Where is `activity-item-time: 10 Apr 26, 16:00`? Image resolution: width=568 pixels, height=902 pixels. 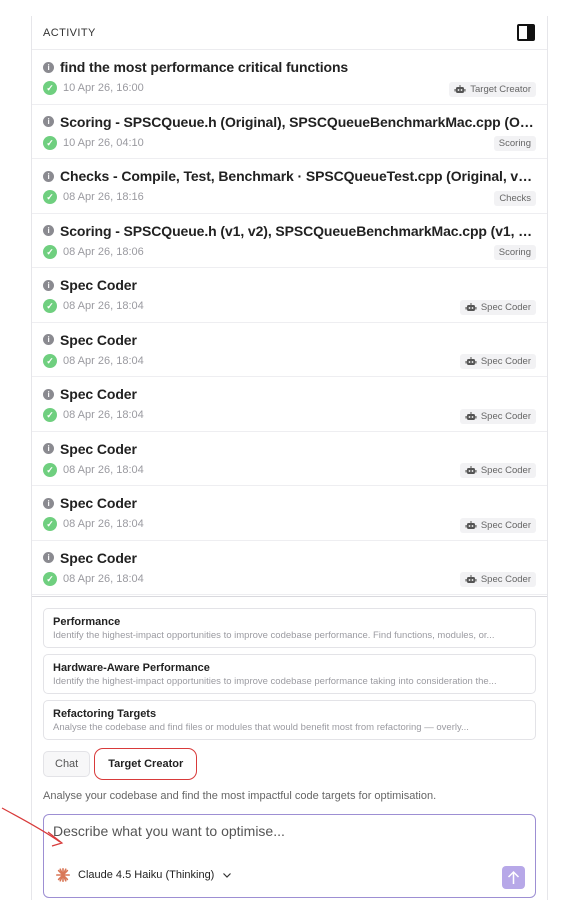
activity-item-time: 10 Apr 26, 16:00 is located at coordinates (103, 88).